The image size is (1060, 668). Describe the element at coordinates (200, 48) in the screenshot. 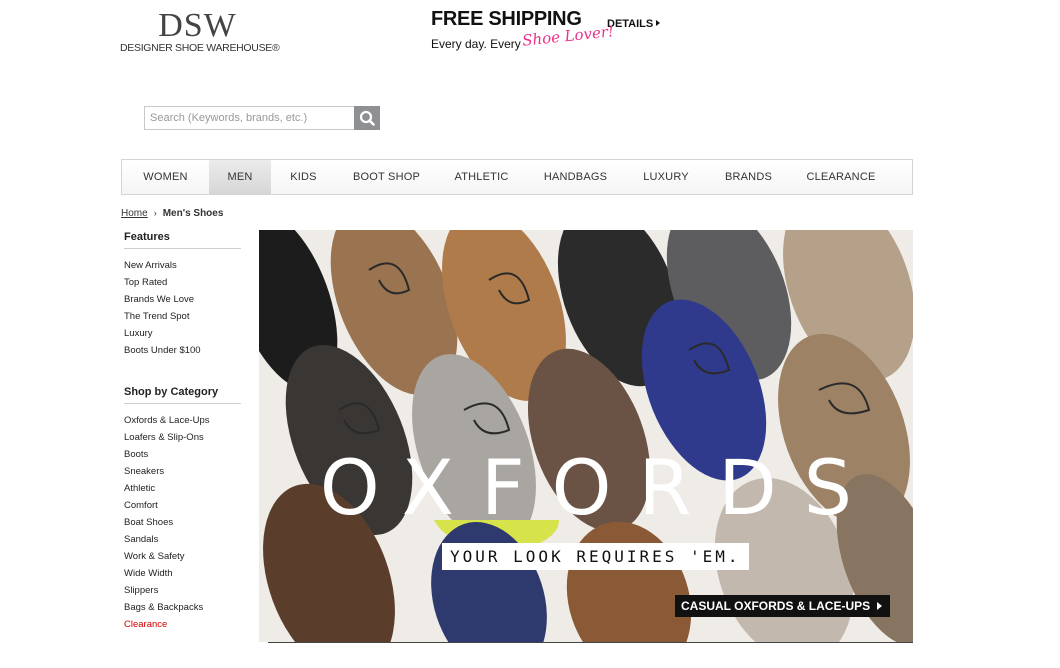

I see `logo-subtitle: DESIGNER SHOE WAREHOUSE®` at that location.